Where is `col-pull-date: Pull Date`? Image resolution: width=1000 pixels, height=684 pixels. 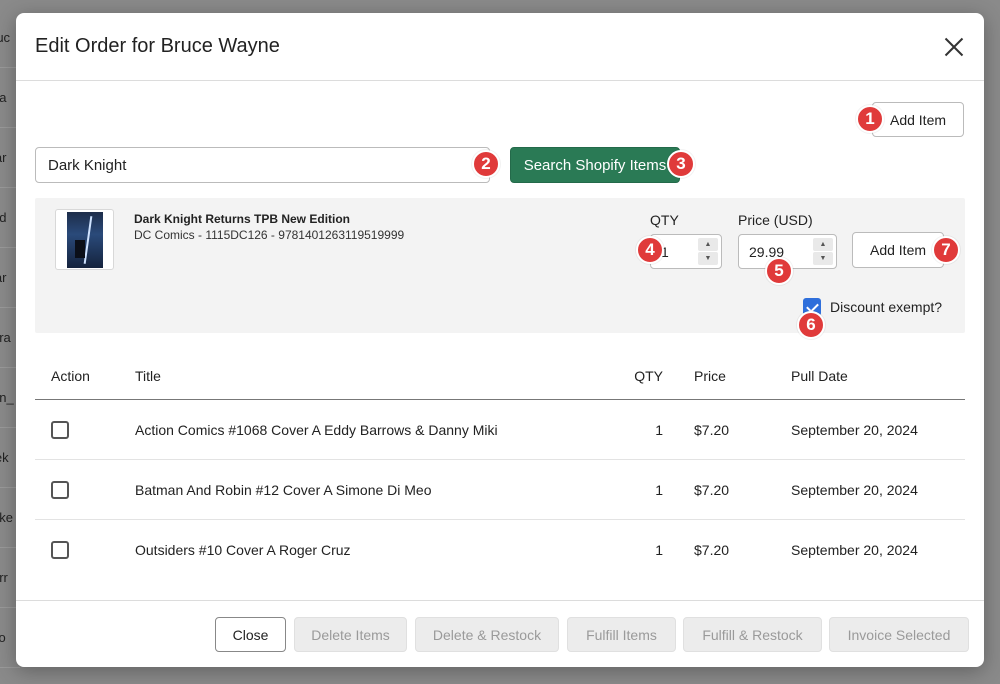 col-pull-date: Pull Date is located at coordinates (819, 376).